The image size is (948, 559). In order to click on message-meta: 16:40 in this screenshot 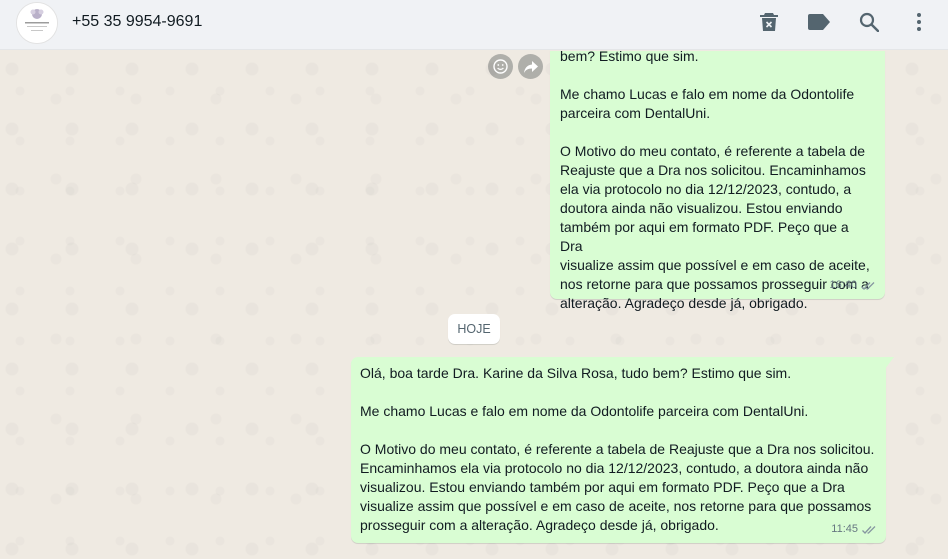, I will do `click(853, 285)`.